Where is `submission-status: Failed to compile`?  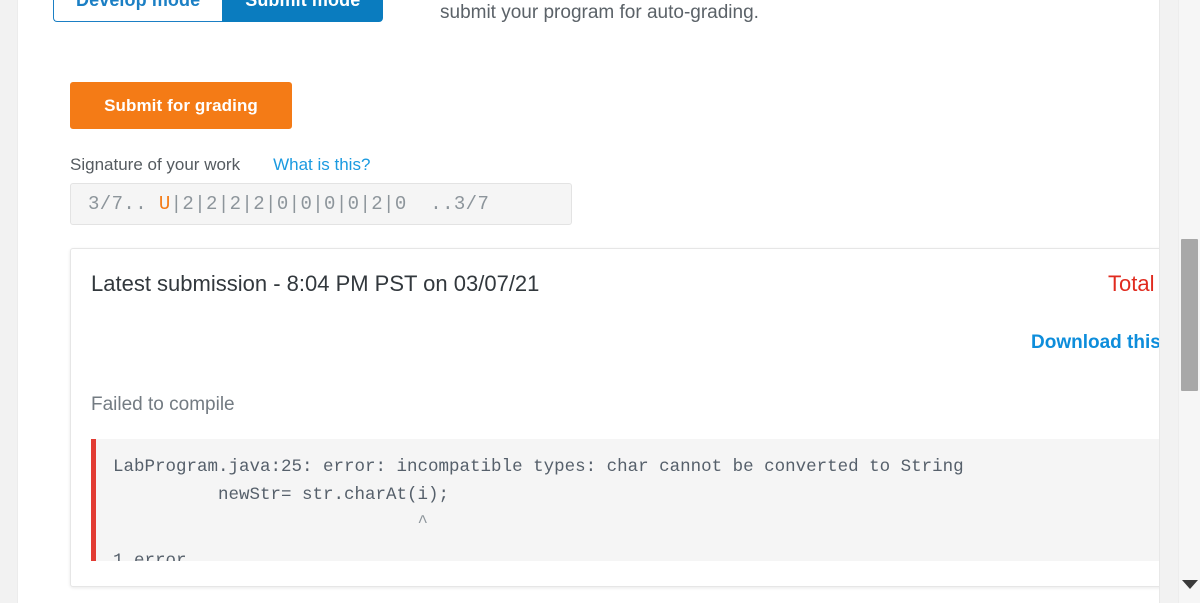
submission-status: Failed to compile is located at coordinates (163, 404).